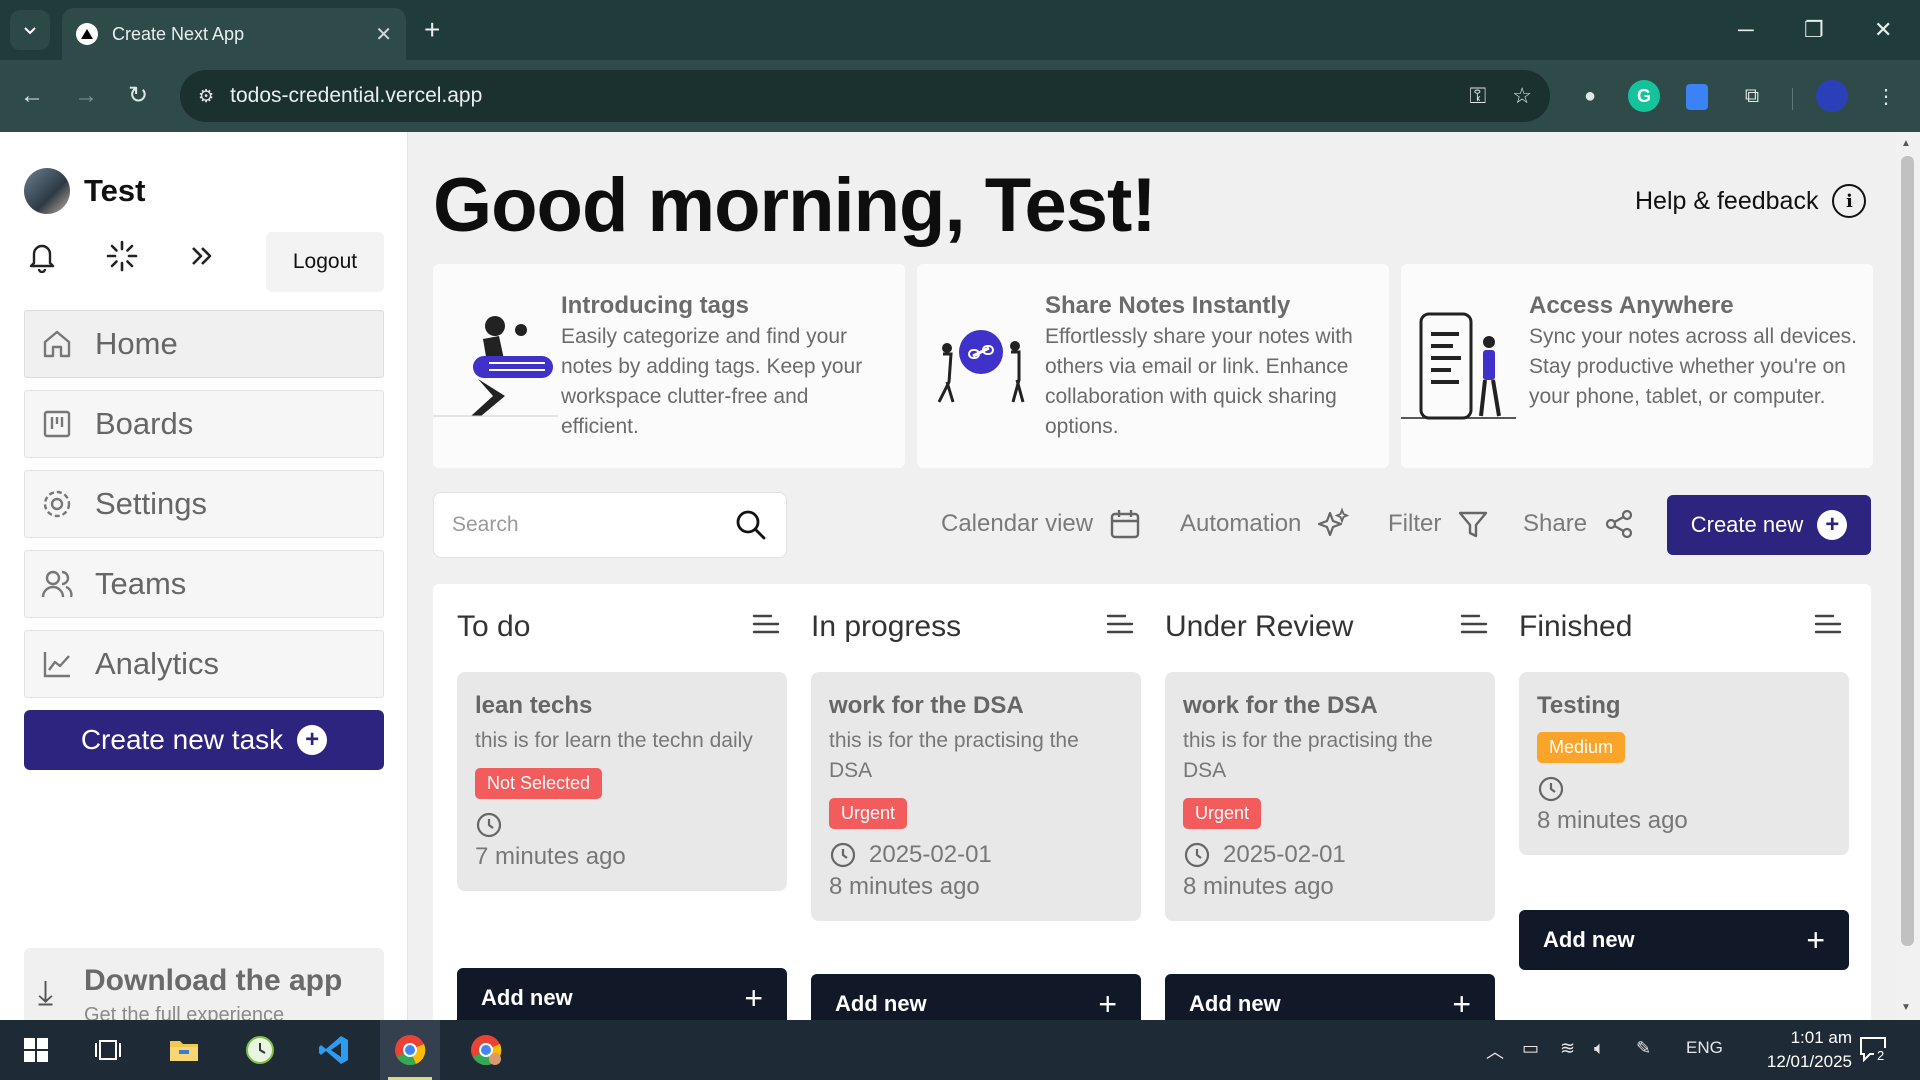  I want to click on vscode-icon, so click(334, 1050).